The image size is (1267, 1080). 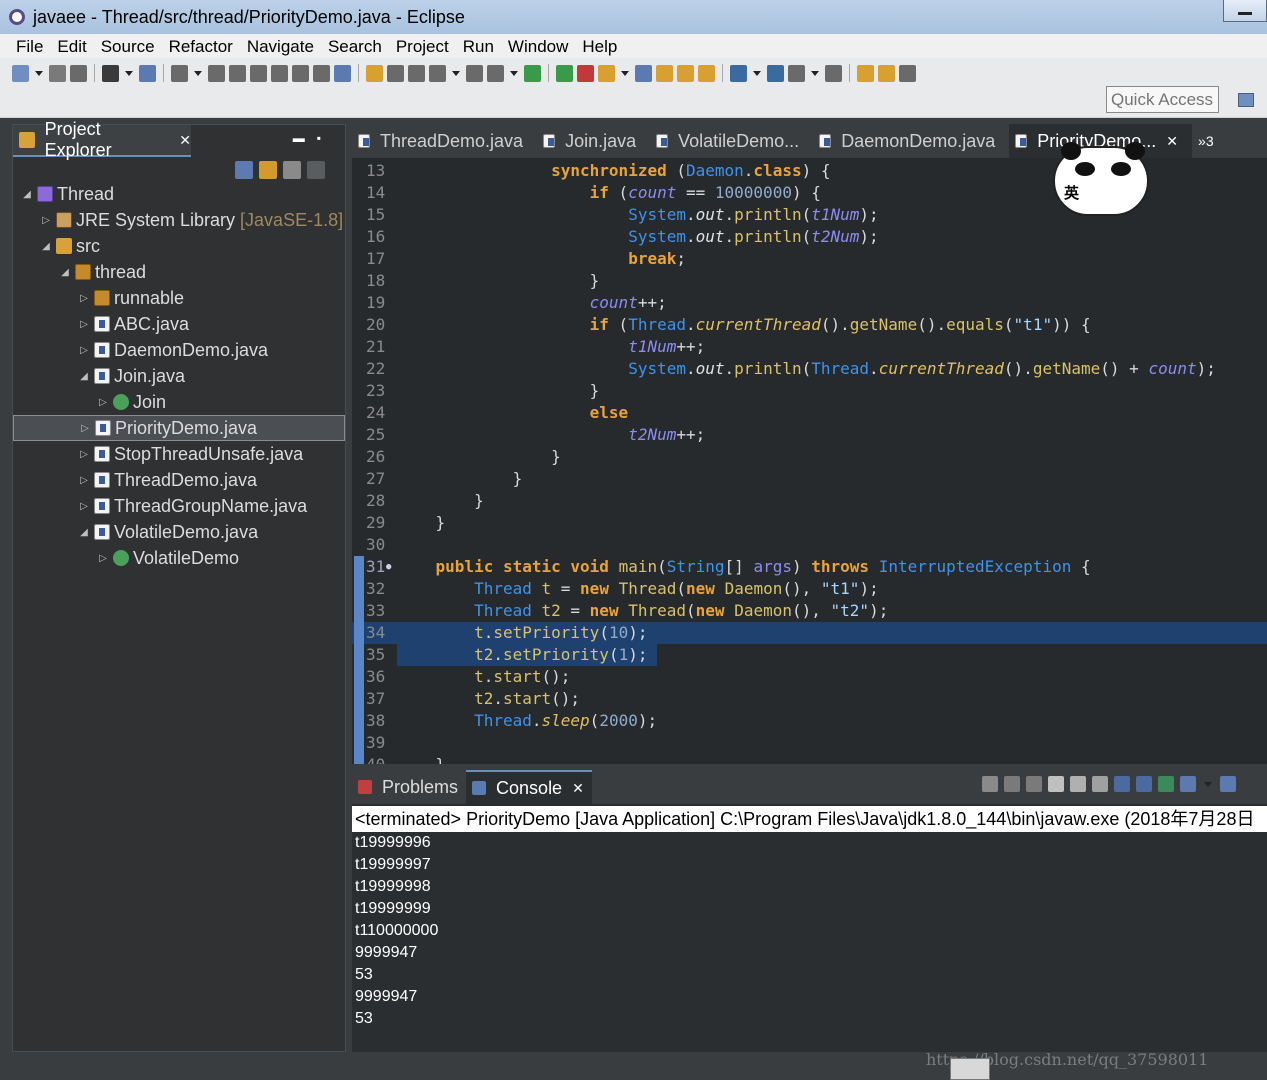 What do you see at coordinates (179, 428) in the screenshot?
I see `tree-item: ▷ PriorityDemo.java` at bounding box center [179, 428].